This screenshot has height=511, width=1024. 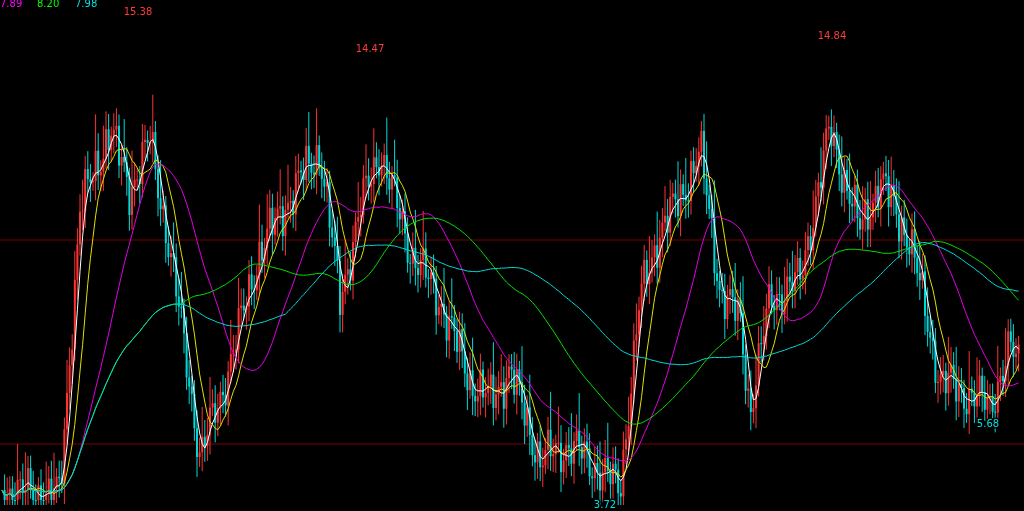 What do you see at coordinates (48, 4) in the screenshot?
I see `indicator-value: 8.20` at bounding box center [48, 4].